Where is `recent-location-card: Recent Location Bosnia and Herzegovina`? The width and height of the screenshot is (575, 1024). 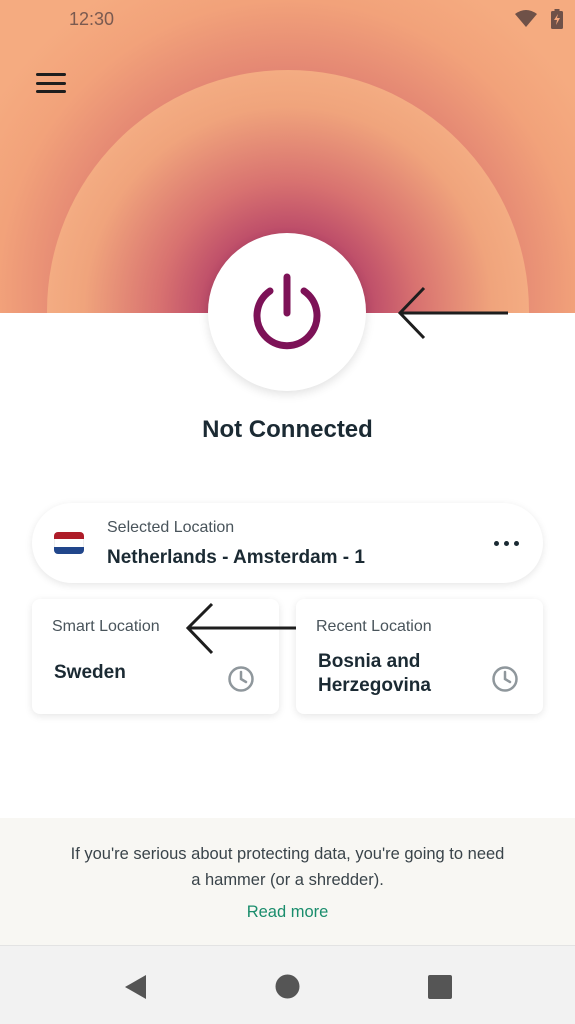
recent-location-card: Recent Location Bosnia and Herzegovina is located at coordinates (419, 656).